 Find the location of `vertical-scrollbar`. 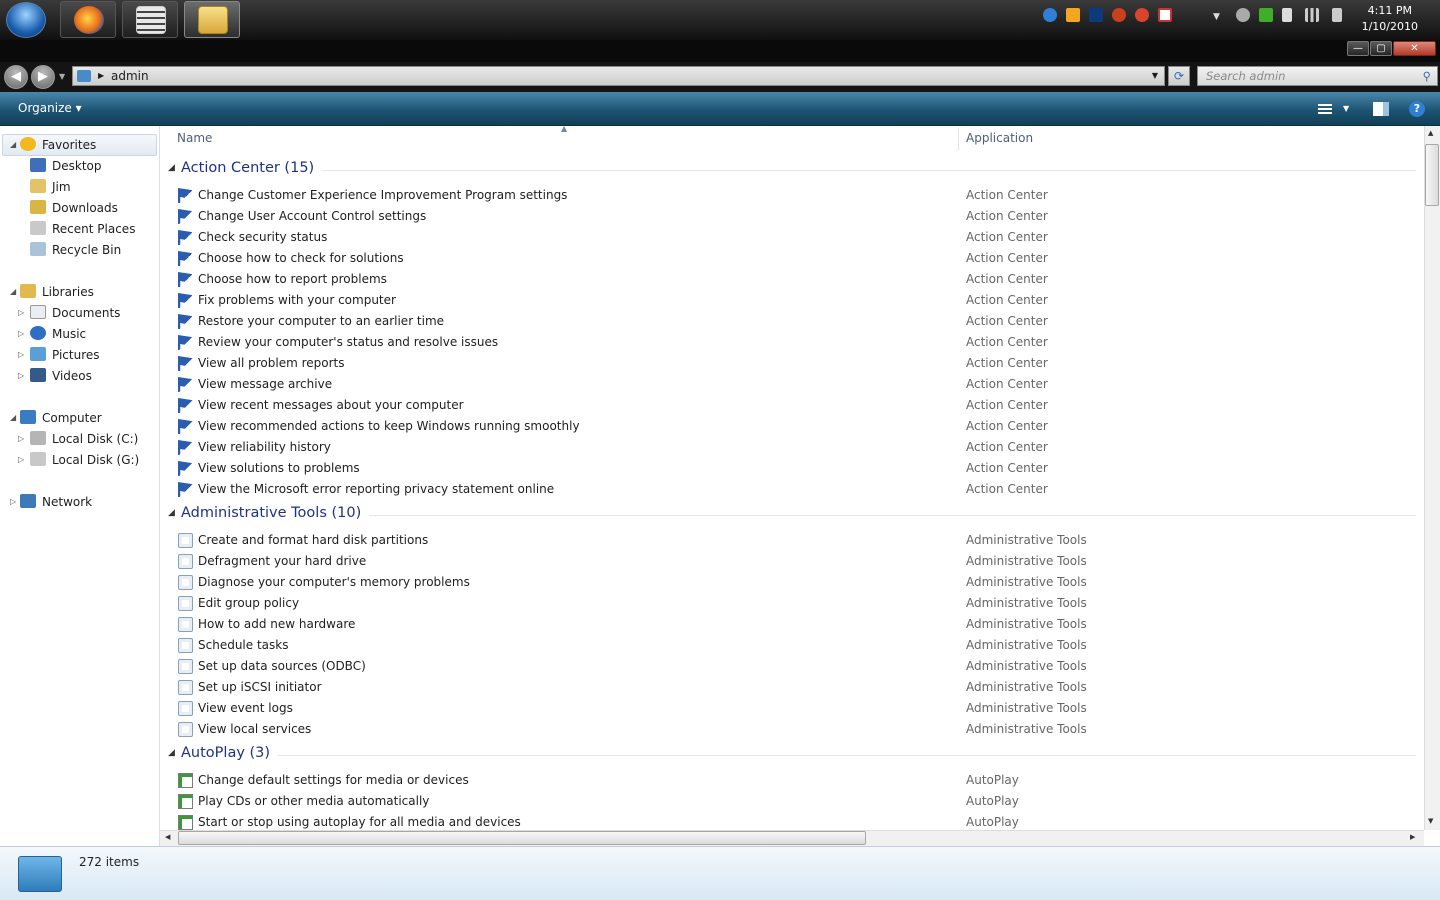

vertical-scrollbar is located at coordinates (1432, 478).